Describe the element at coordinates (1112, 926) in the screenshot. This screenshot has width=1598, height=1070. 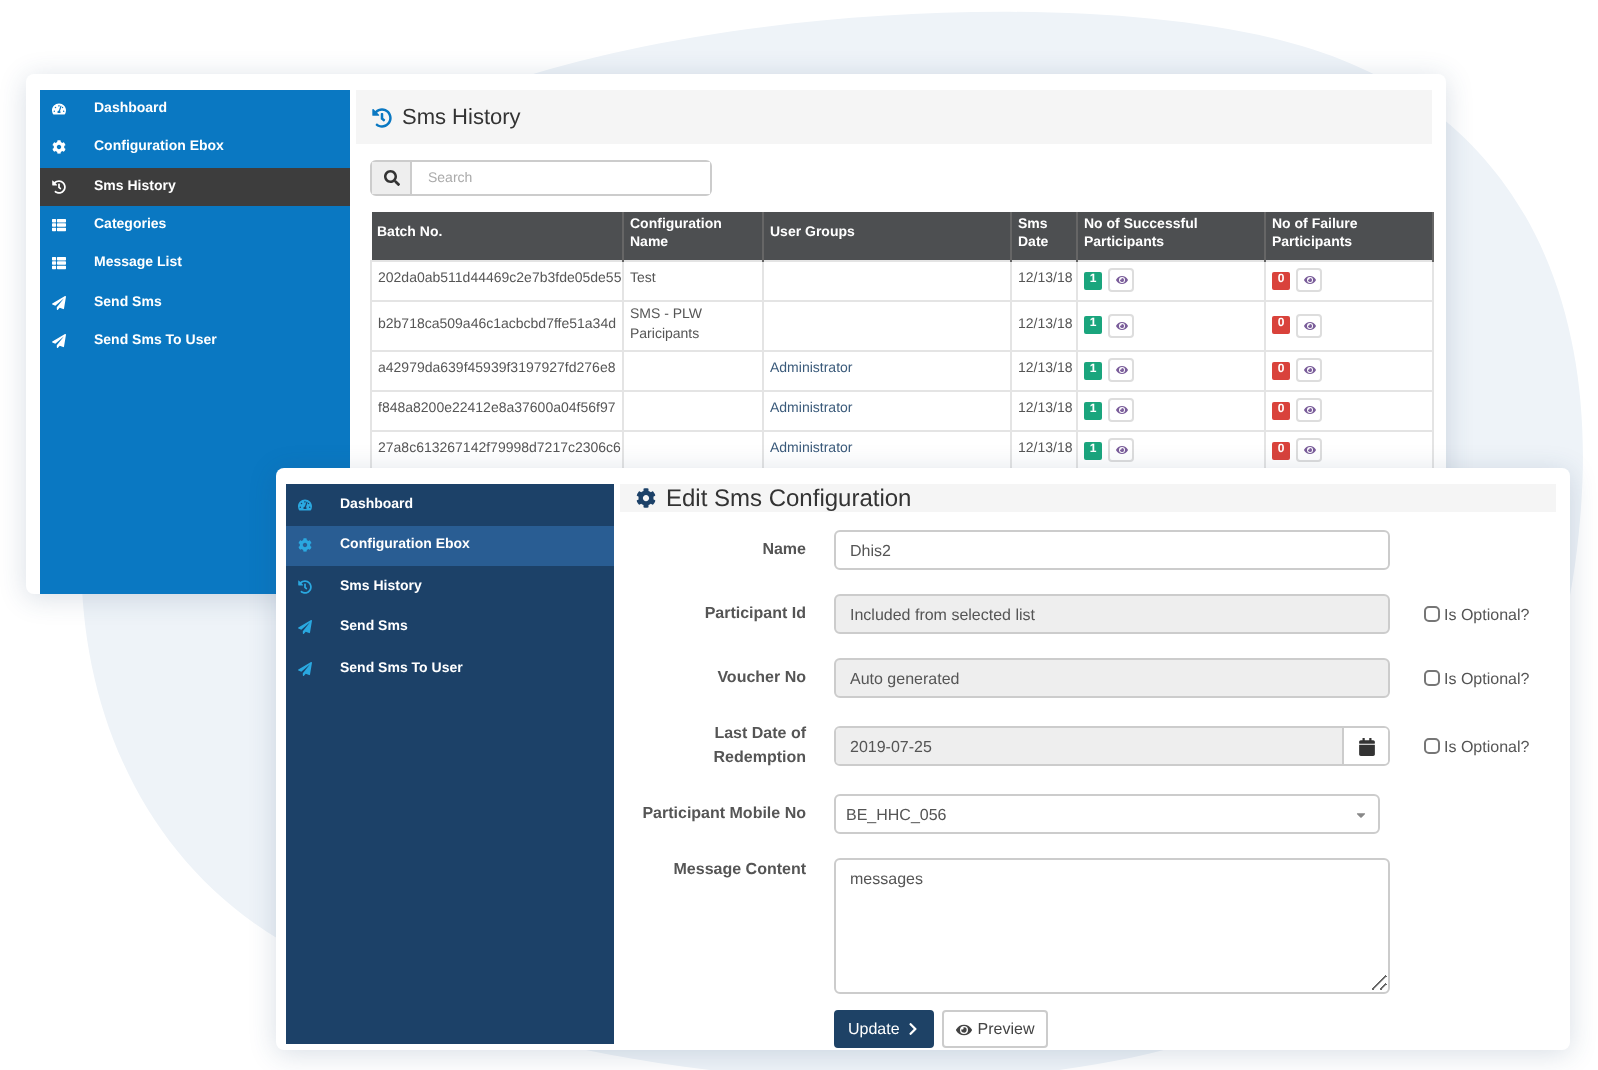
I see `text-area: messages` at that location.